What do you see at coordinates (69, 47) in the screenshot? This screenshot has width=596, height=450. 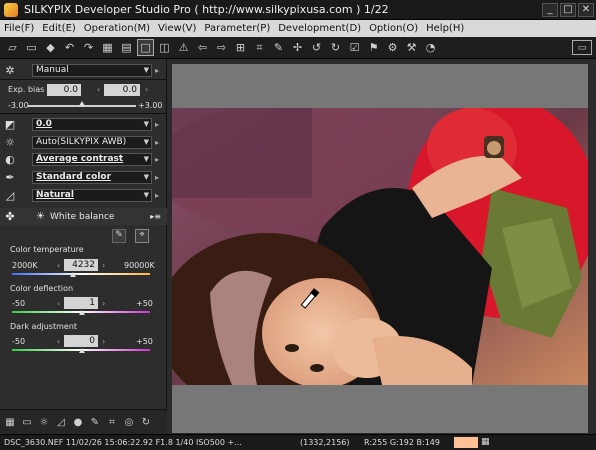 I see `undo-icon: ↶` at bounding box center [69, 47].